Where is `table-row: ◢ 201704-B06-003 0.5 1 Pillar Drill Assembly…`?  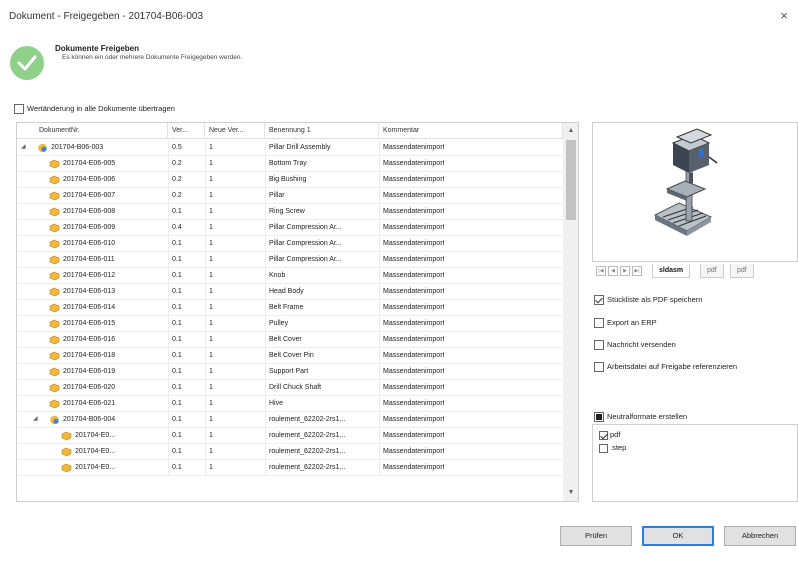 table-row: ◢ 201704-B06-003 0.5 1 Pillar Drill Assembly… is located at coordinates (290, 148).